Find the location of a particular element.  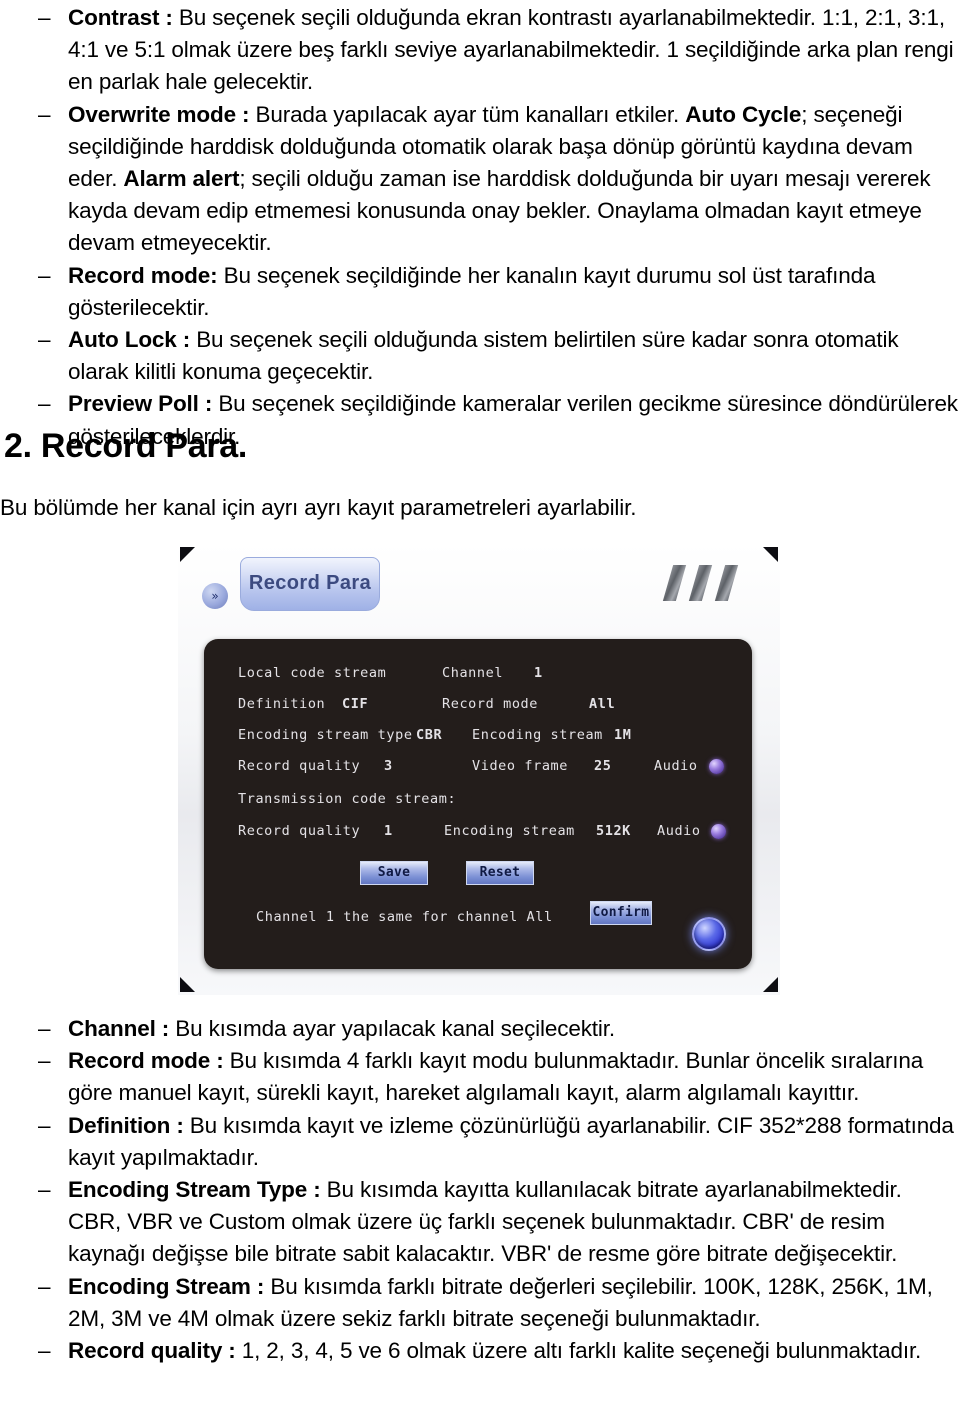

bullet-term: Preview Poll : is located at coordinates (140, 404).